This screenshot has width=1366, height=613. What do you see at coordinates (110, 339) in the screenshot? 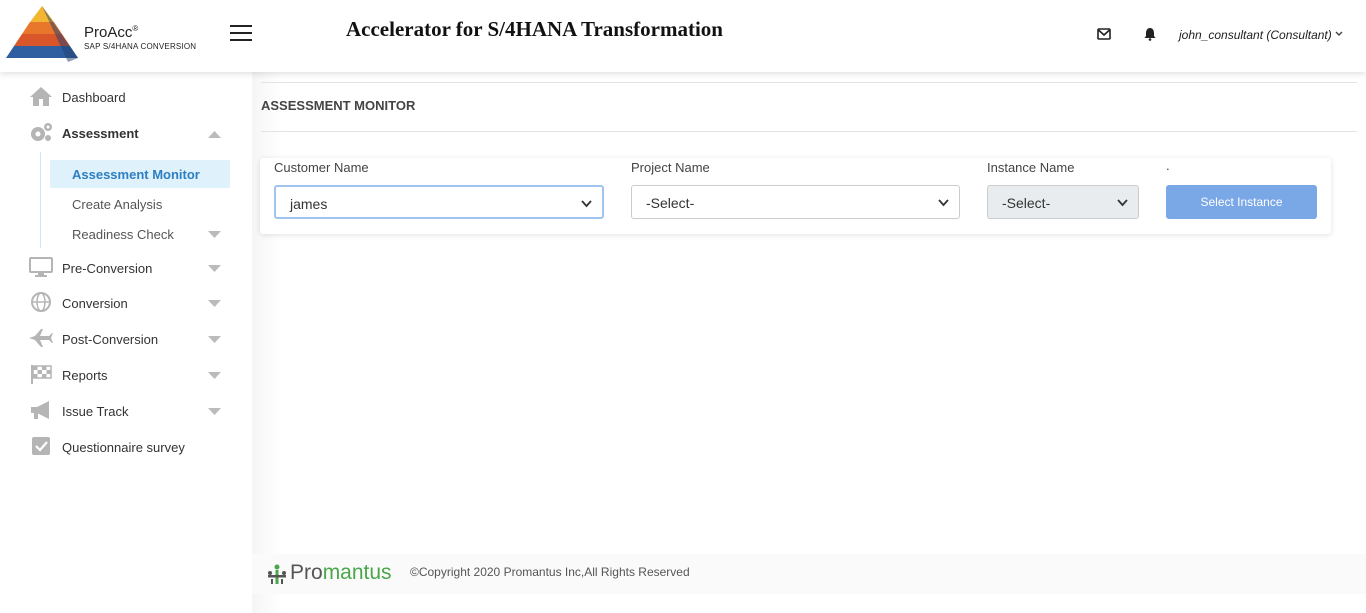
I see `sidebar-item-label: Post-Conversion` at bounding box center [110, 339].